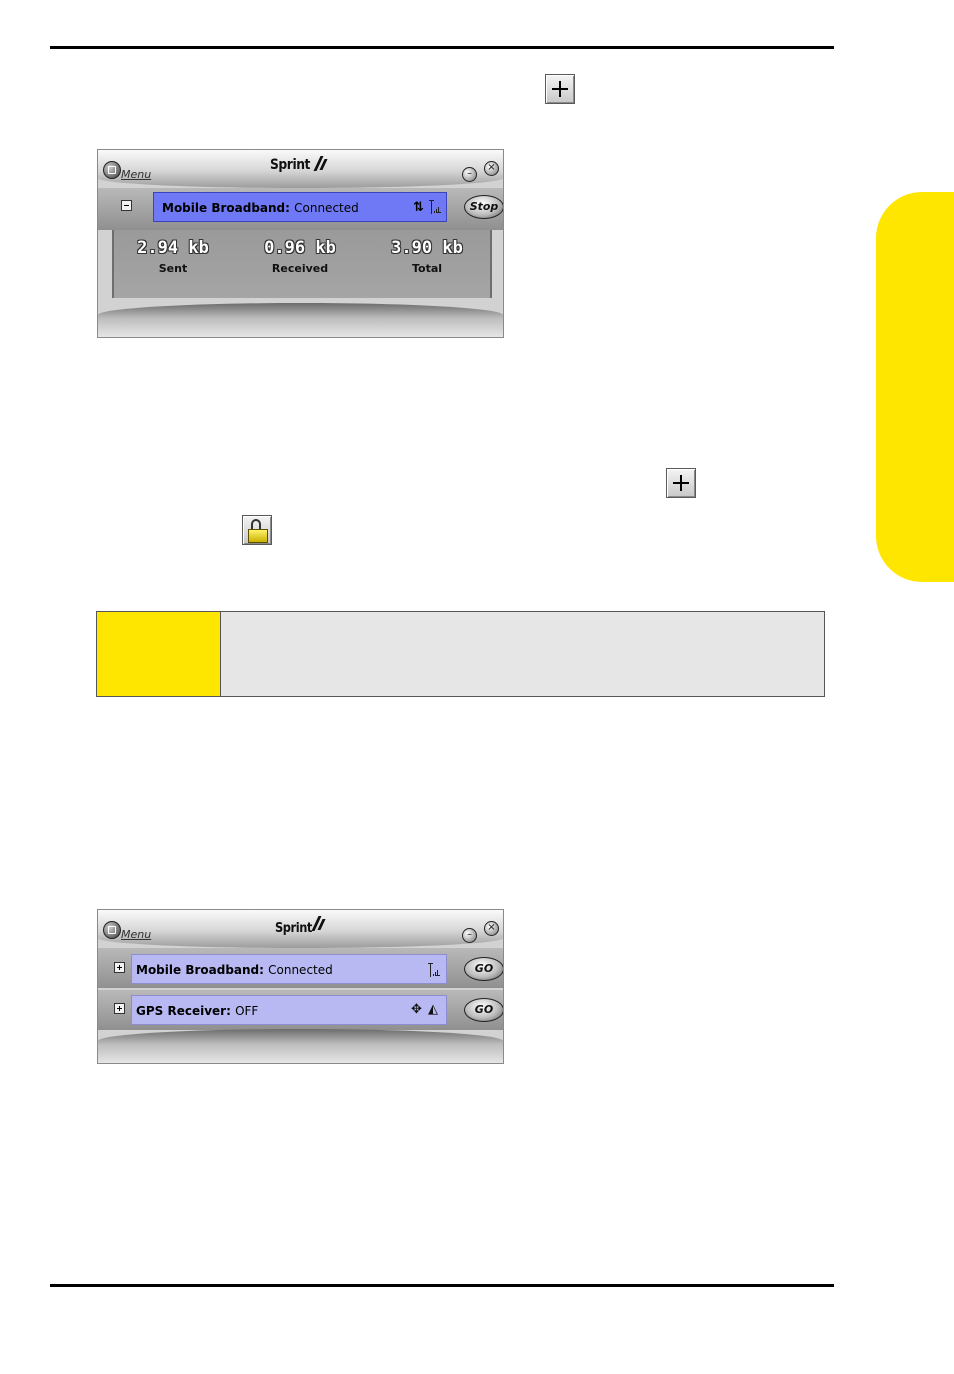  What do you see at coordinates (915, 387) in the screenshot?
I see `section-side-tab` at bounding box center [915, 387].